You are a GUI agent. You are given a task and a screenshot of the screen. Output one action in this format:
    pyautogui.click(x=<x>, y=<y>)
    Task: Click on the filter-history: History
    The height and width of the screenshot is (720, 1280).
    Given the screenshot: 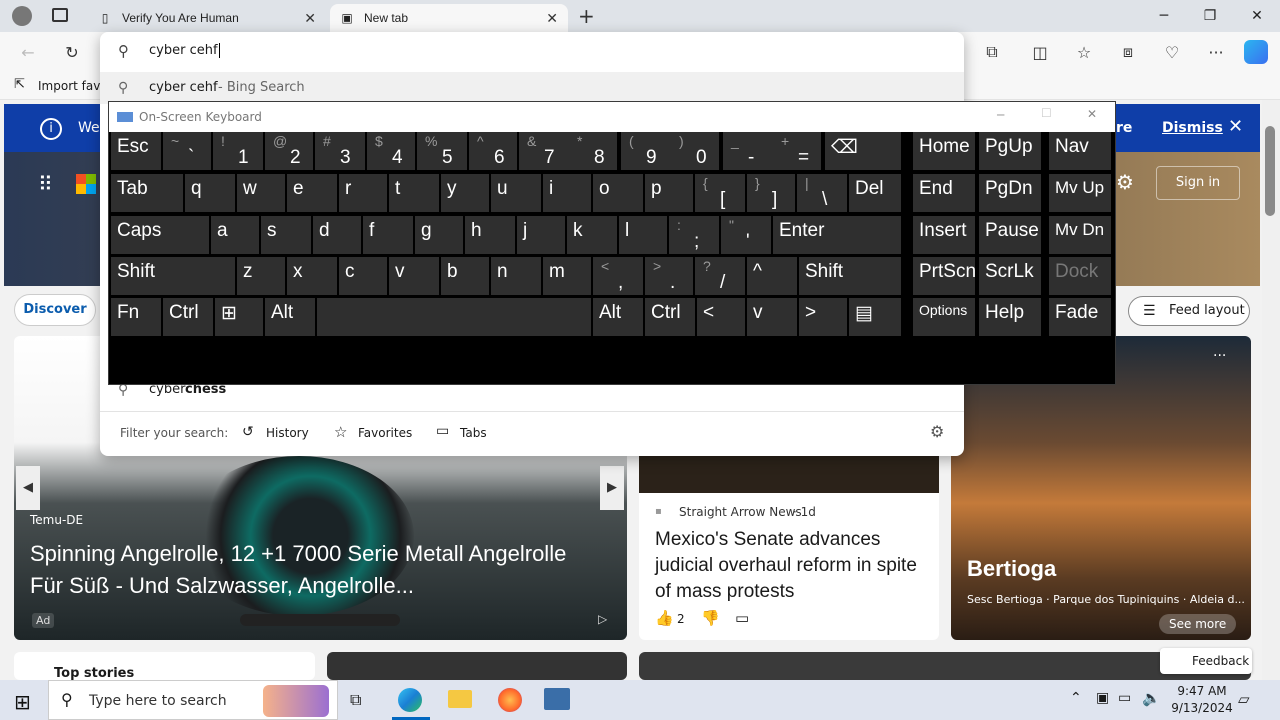 What is the action you would take?
    pyautogui.click(x=287, y=433)
    